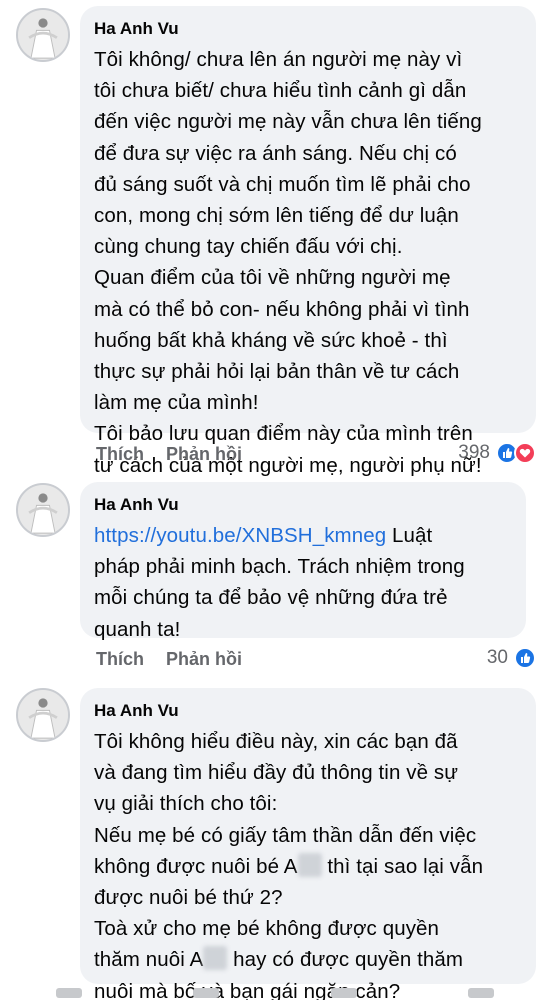 Image resolution: width=550 pixels, height=1000 pixels. Describe the element at coordinates (497, 453) in the screenshot. I see `reaction-summary: 398` at that location.